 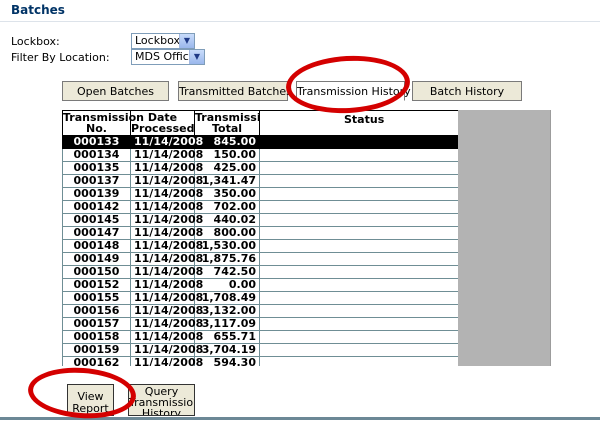 What do you see at coordinates (115, 91) in the screenshot?
I see `tab-open-batches: Open Batches` at bounding box center [115, 91].